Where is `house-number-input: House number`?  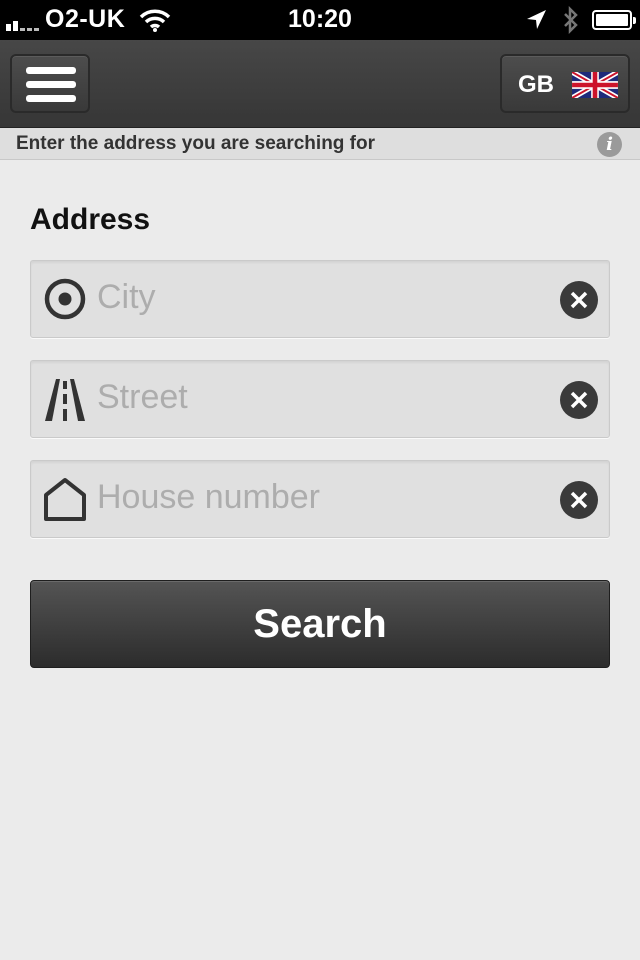
house-number-input: House number is located at coordinates (208, 497).